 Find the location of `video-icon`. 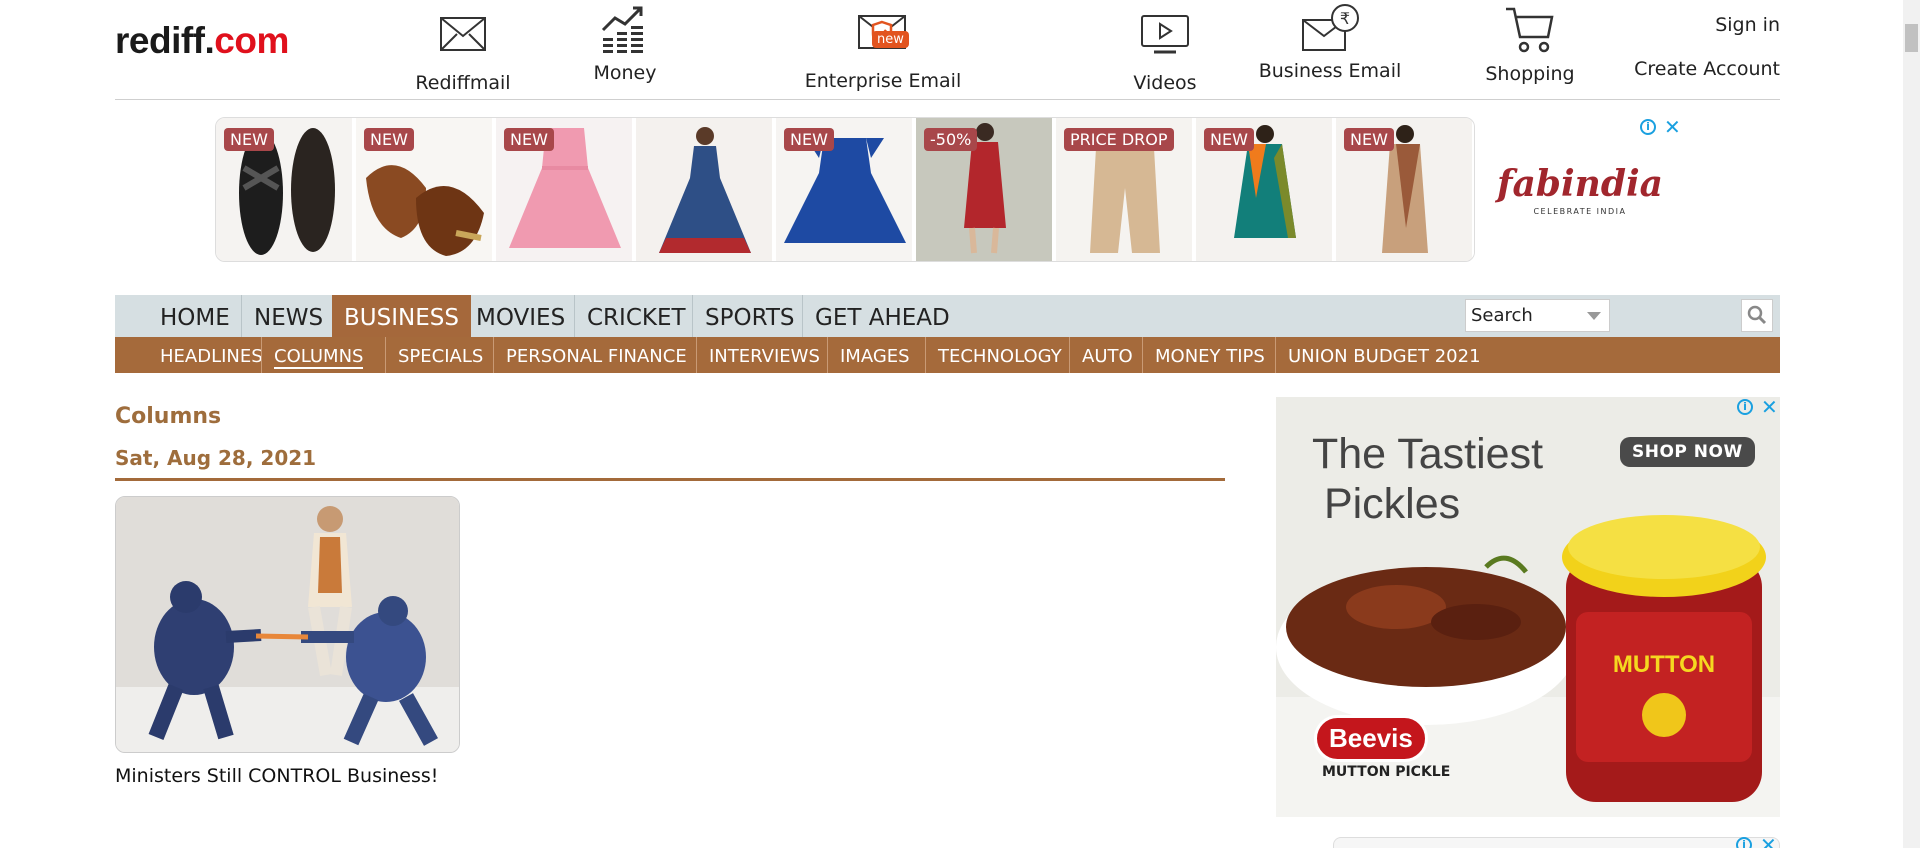

video-icon is located at coordinates (1165, 43).